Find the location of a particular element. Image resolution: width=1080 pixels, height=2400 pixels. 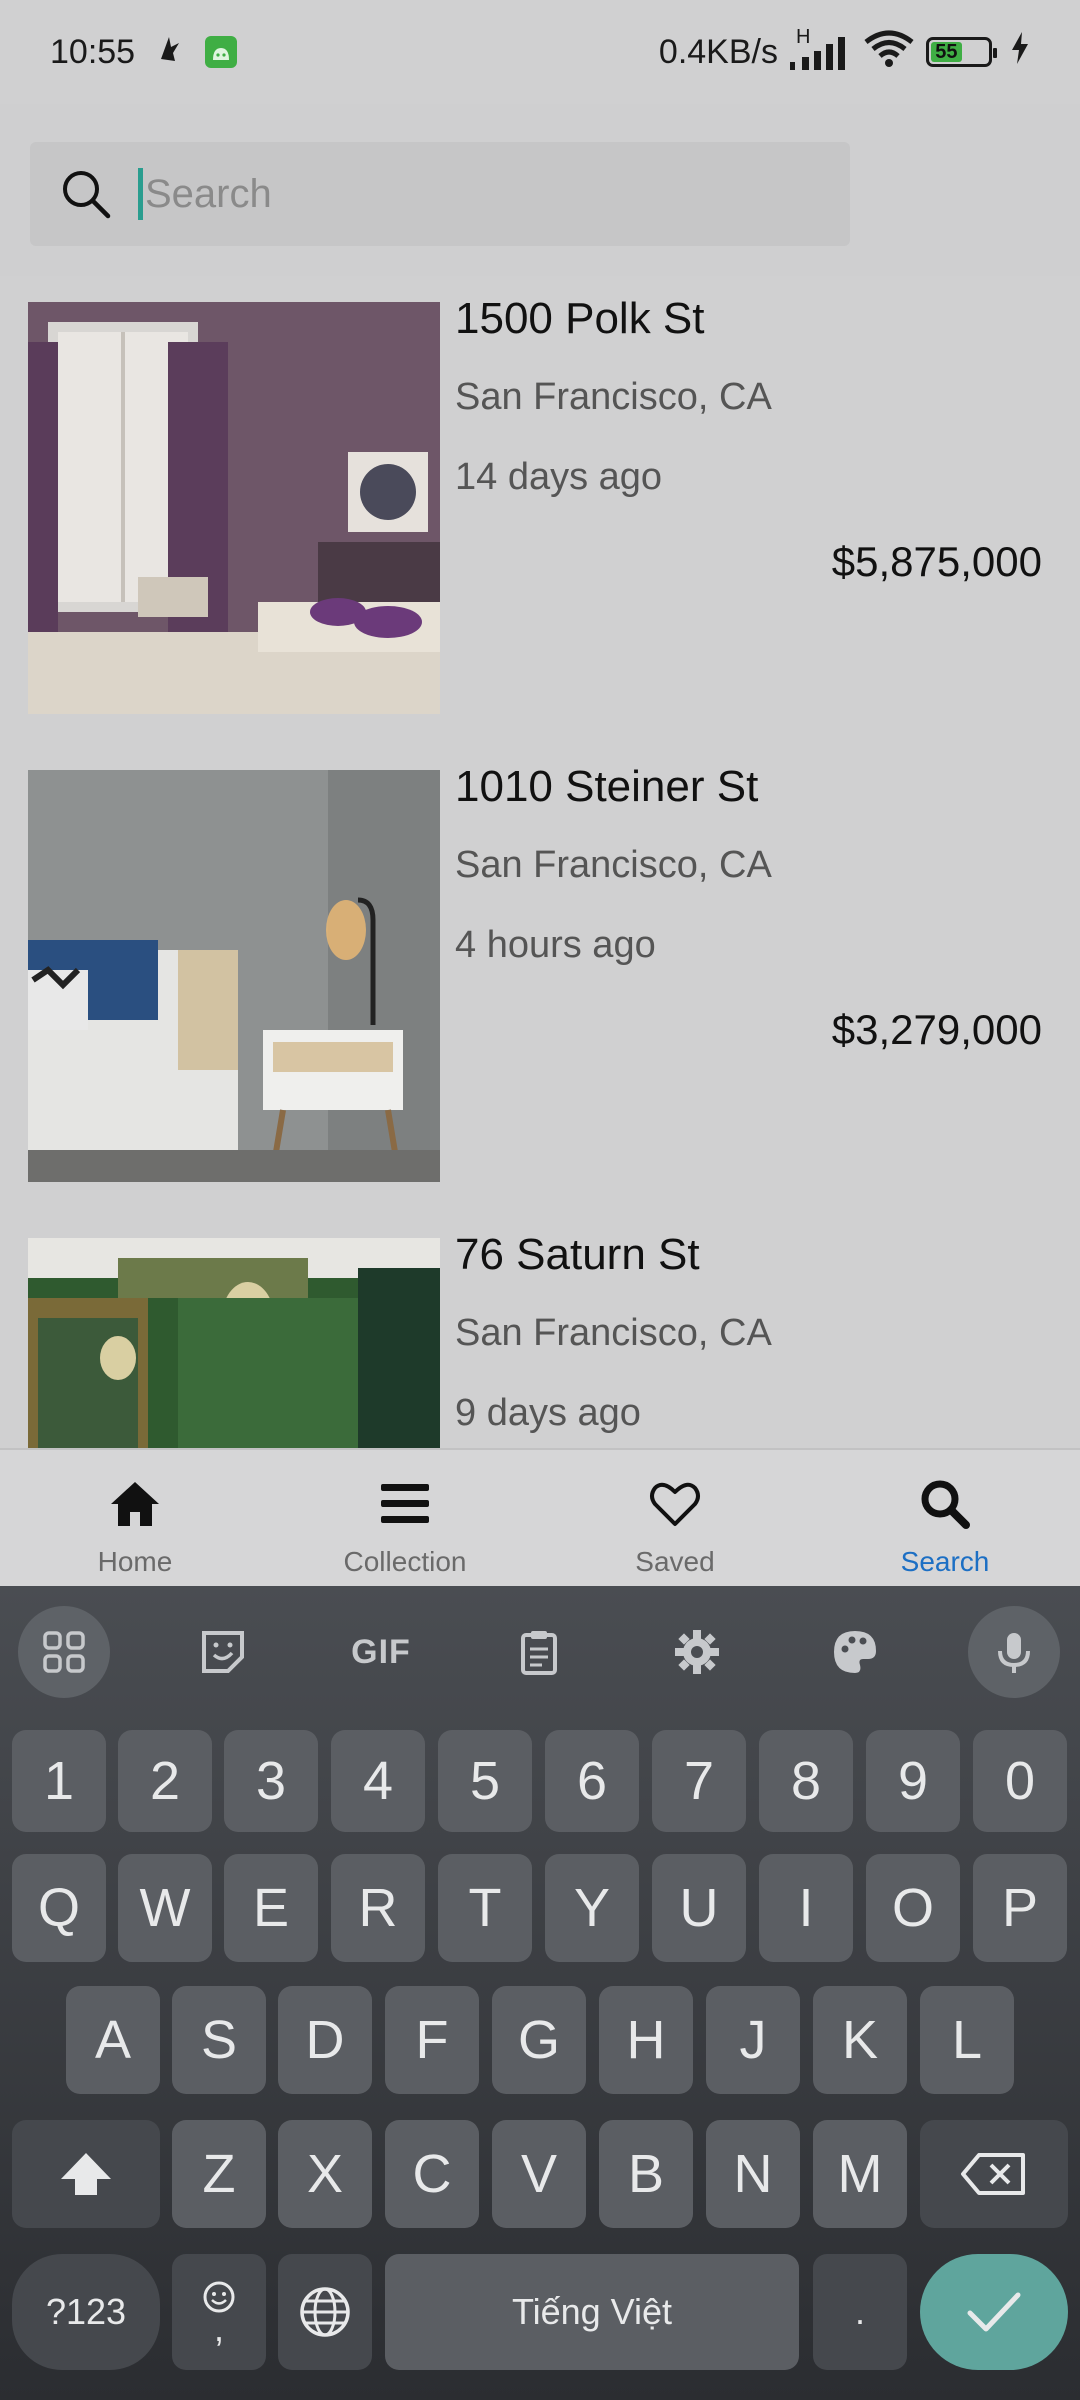

comma-key: , is located at coordinates (219, 2312).